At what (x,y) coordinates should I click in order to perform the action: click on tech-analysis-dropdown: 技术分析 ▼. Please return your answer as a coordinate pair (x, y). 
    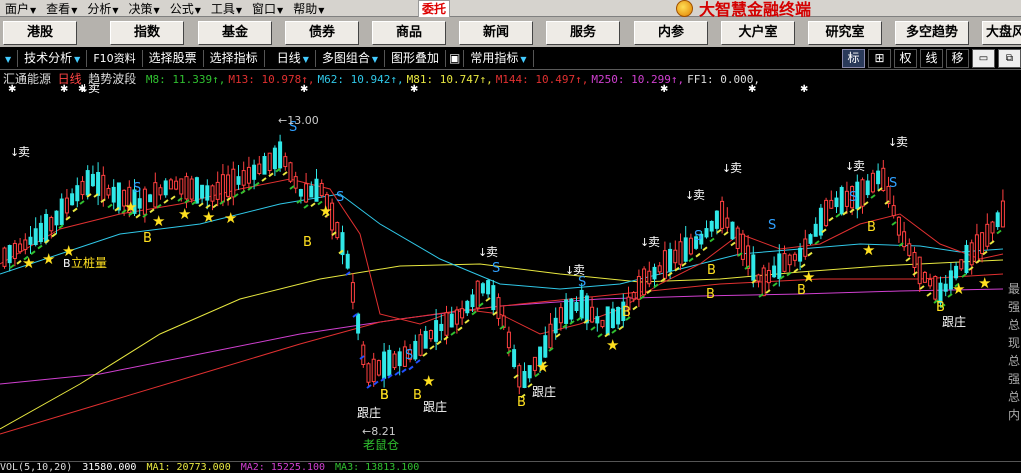
    Looking at the image, I should click on (53, 58).